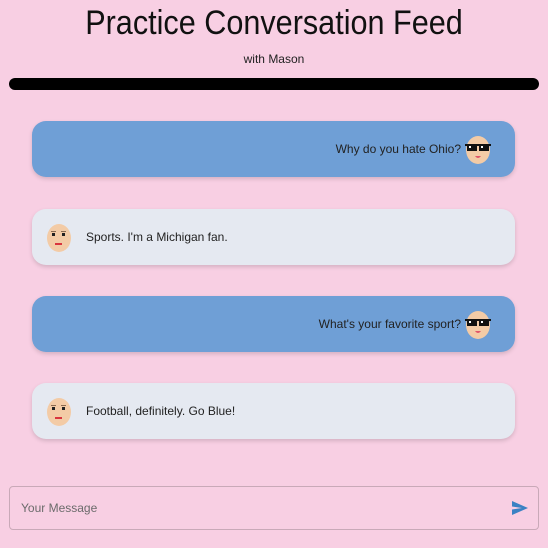 Image resolution: width=548 pixels, height=548 pixels. I want to click on message-bubble-user: What's your favorite sport?, so click(273, 324).